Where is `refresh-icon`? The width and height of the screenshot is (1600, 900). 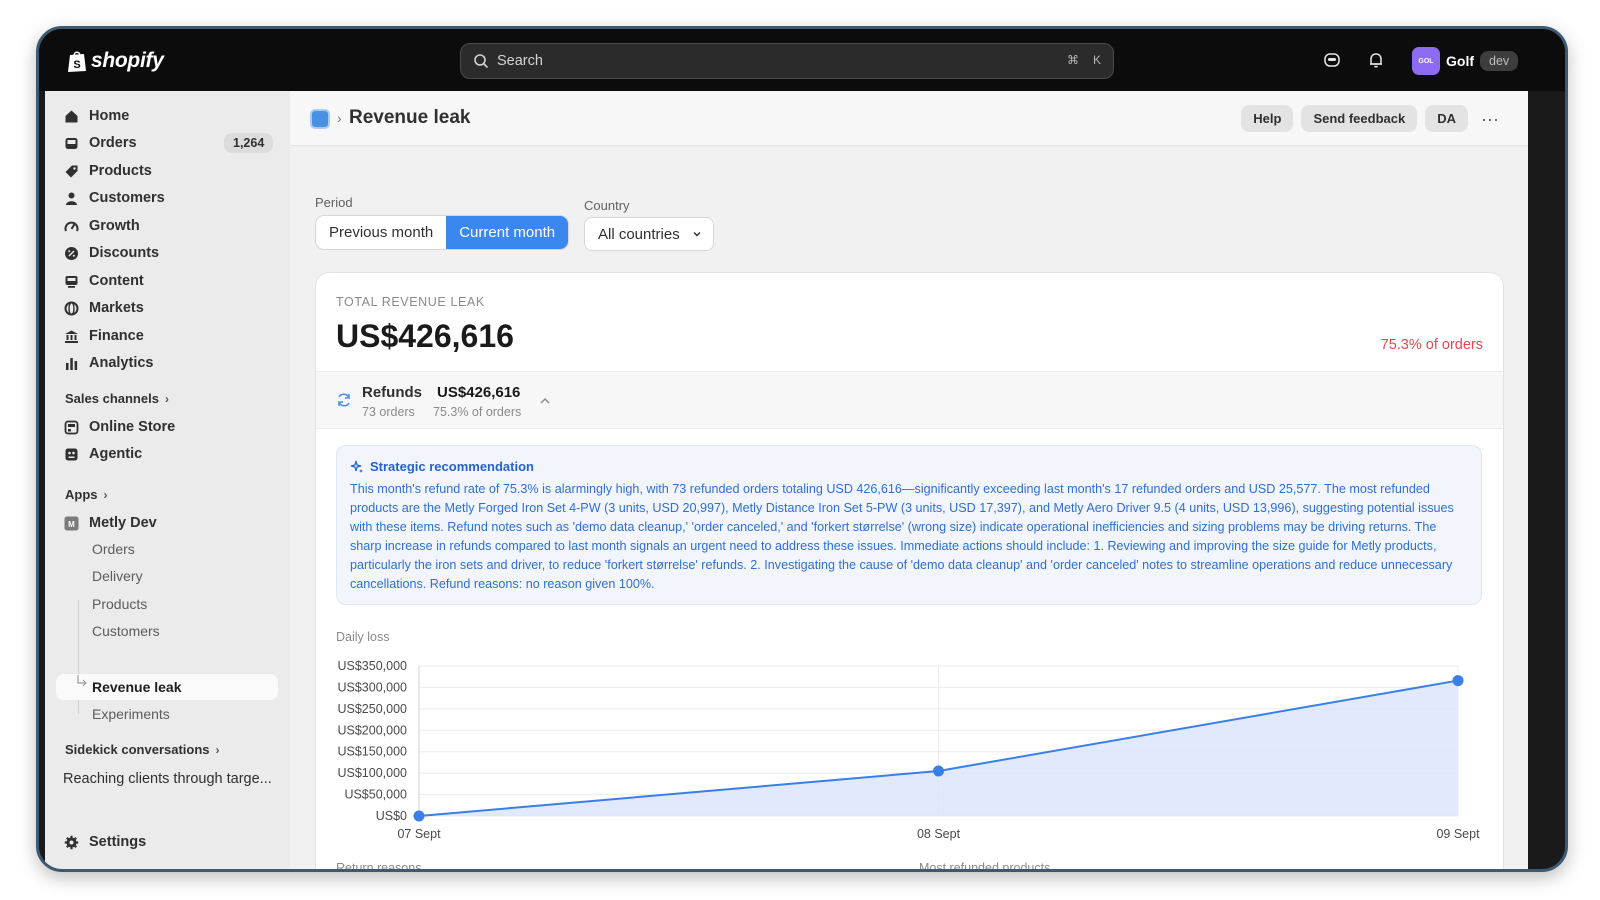
refresh-icon is located at coordinates (344, 400).